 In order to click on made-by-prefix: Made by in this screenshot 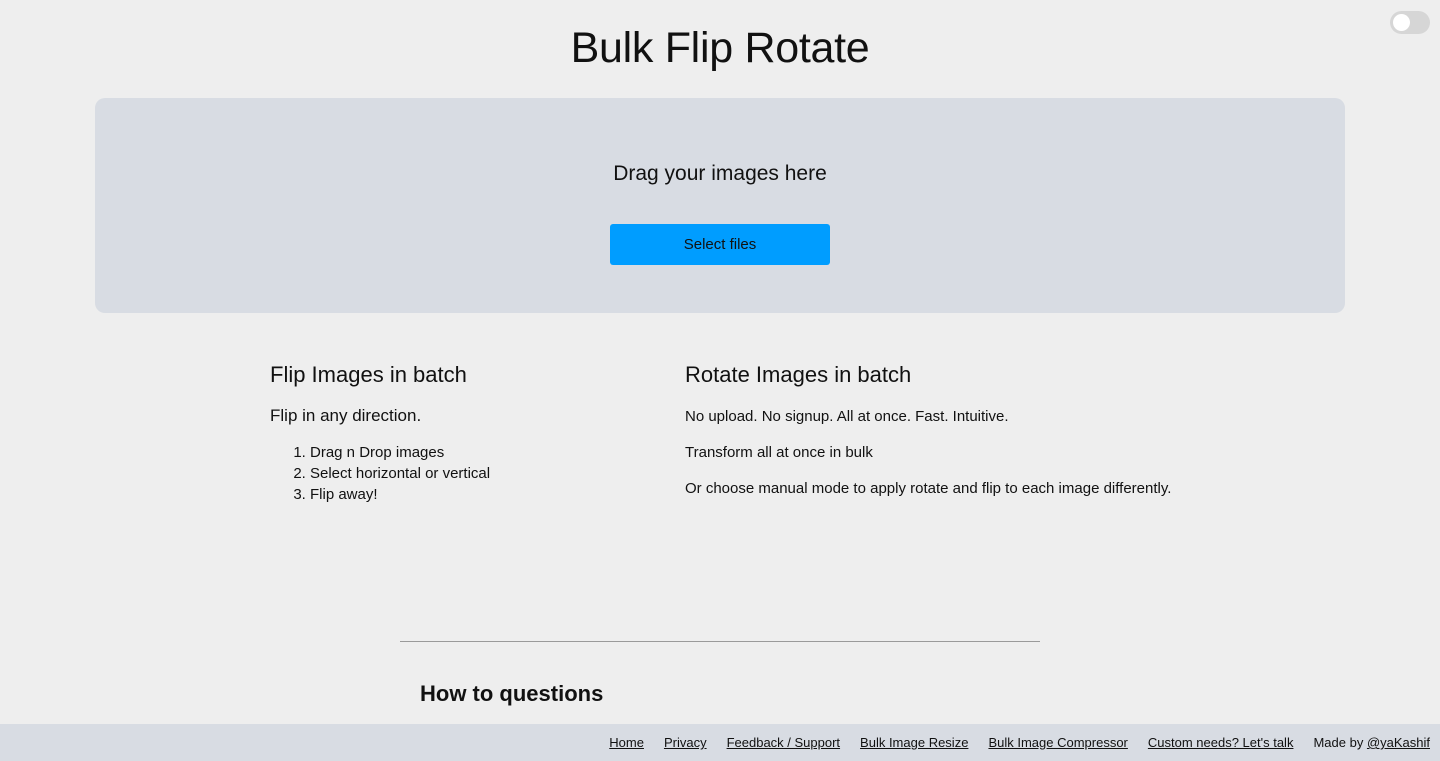, I will do `click(1340, 742)`.